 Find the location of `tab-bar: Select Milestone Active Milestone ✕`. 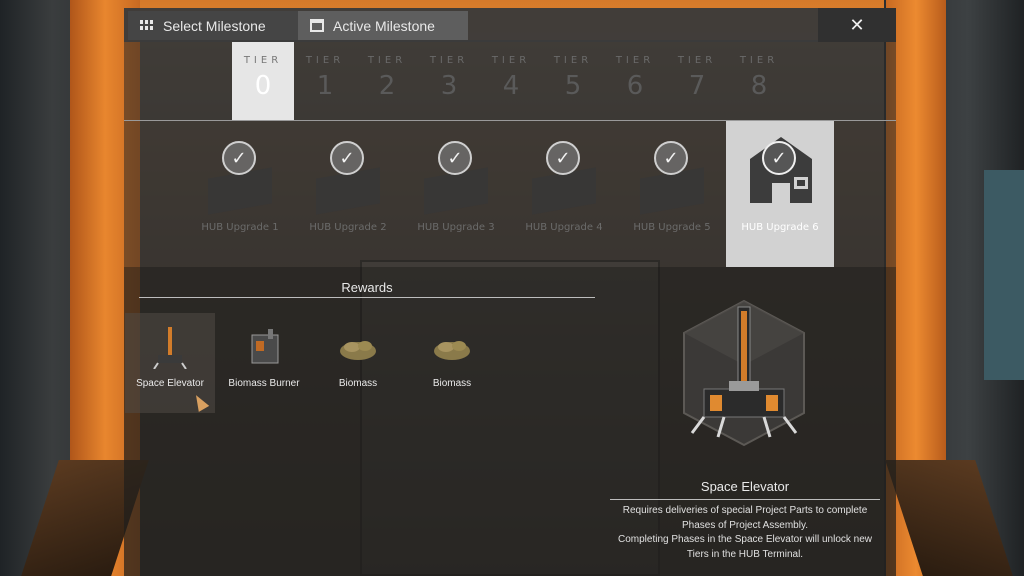

tab-bar: Select Milestone Active Milestone ✕ is located at coordinates (510, 25).